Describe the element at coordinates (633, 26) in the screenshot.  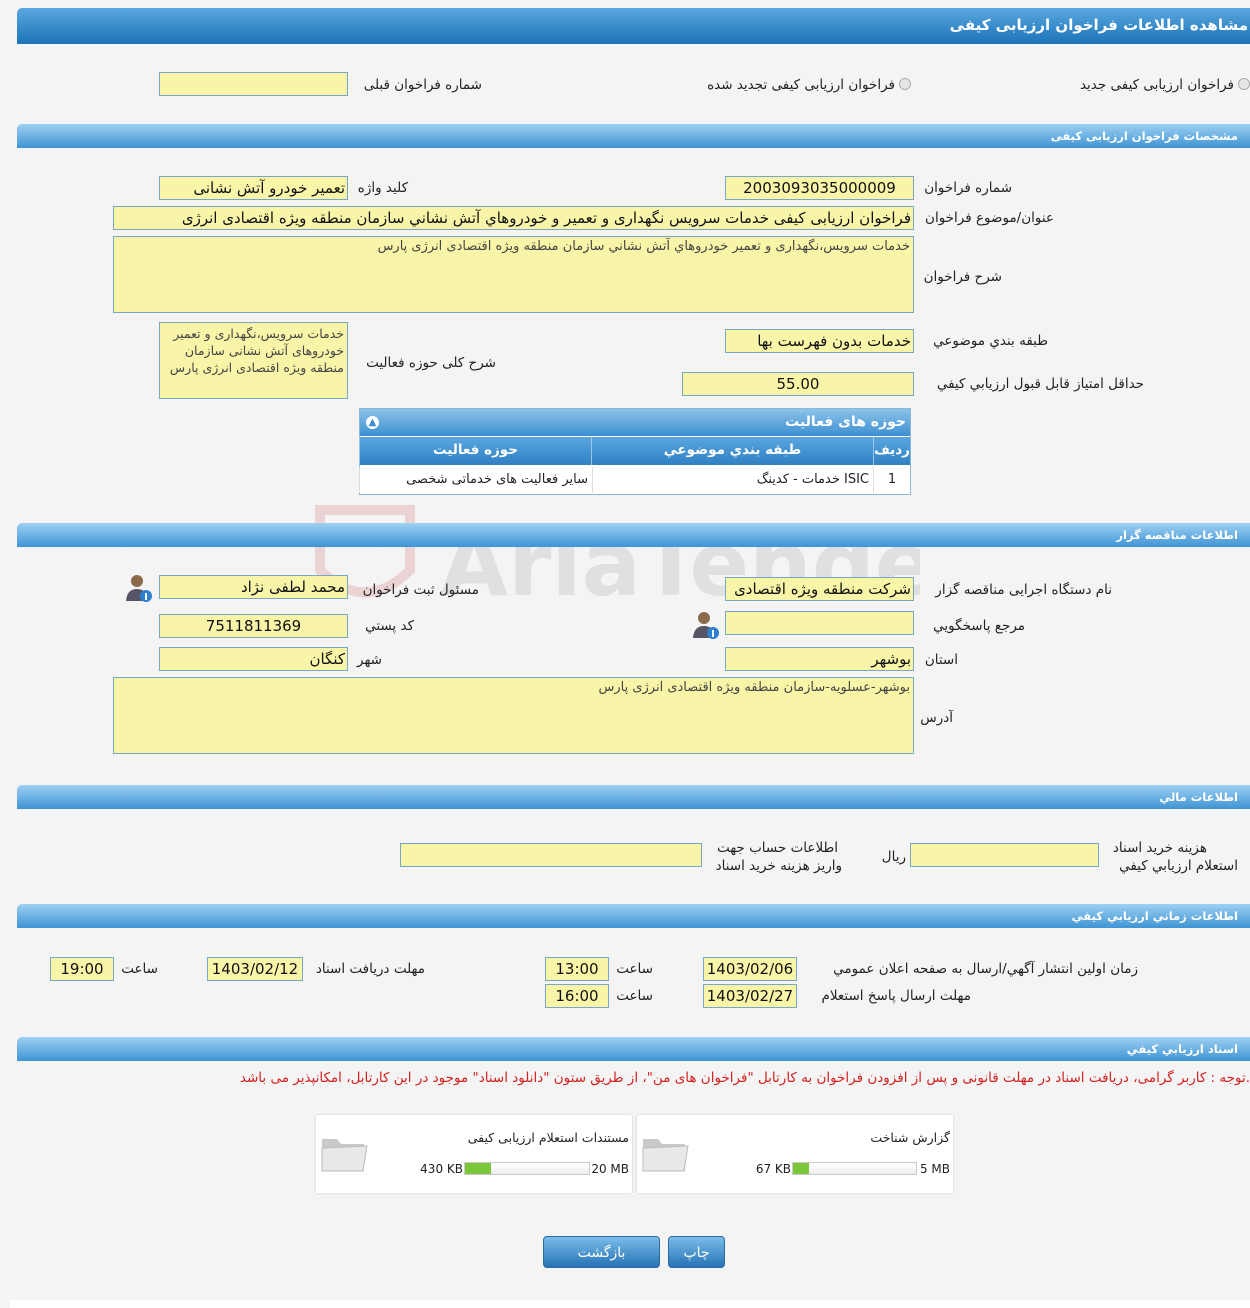
I see `page-title-bar: مشاهده اطلاعات فراخوان ارزیابی کیفی` at that location.